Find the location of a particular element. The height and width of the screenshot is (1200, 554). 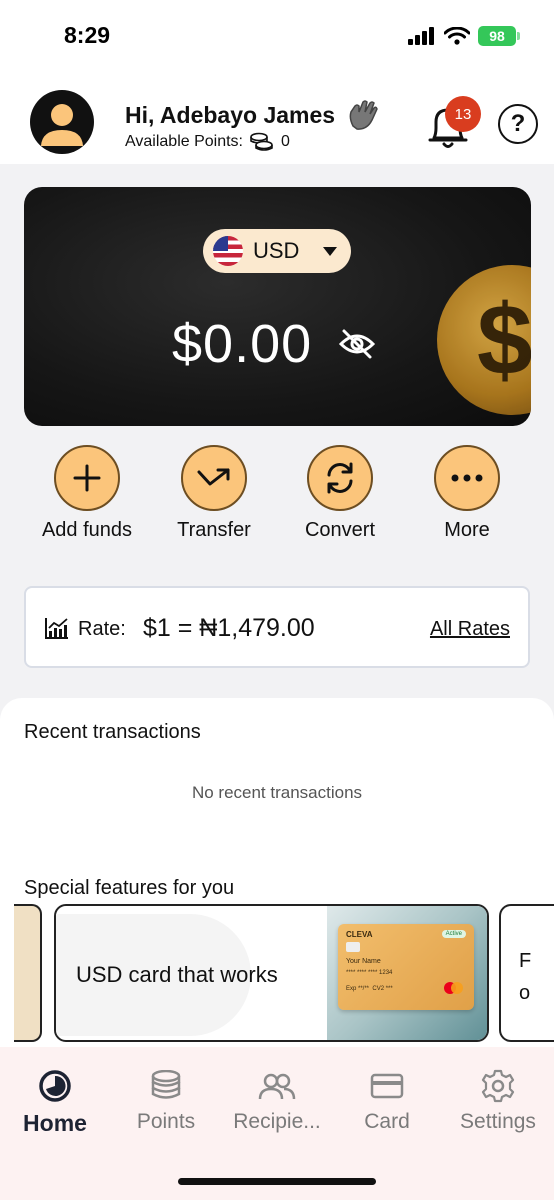

tab-points-label: Points is located at coordinates (166, 1121).